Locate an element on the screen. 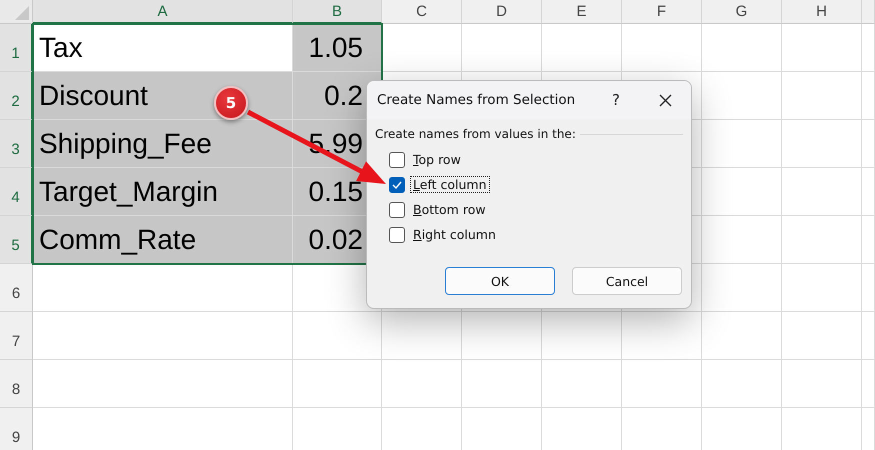 The width and height of the screenshot is (875, 450). table-cell: Comm_Rate is located at coordinates (163, 240).